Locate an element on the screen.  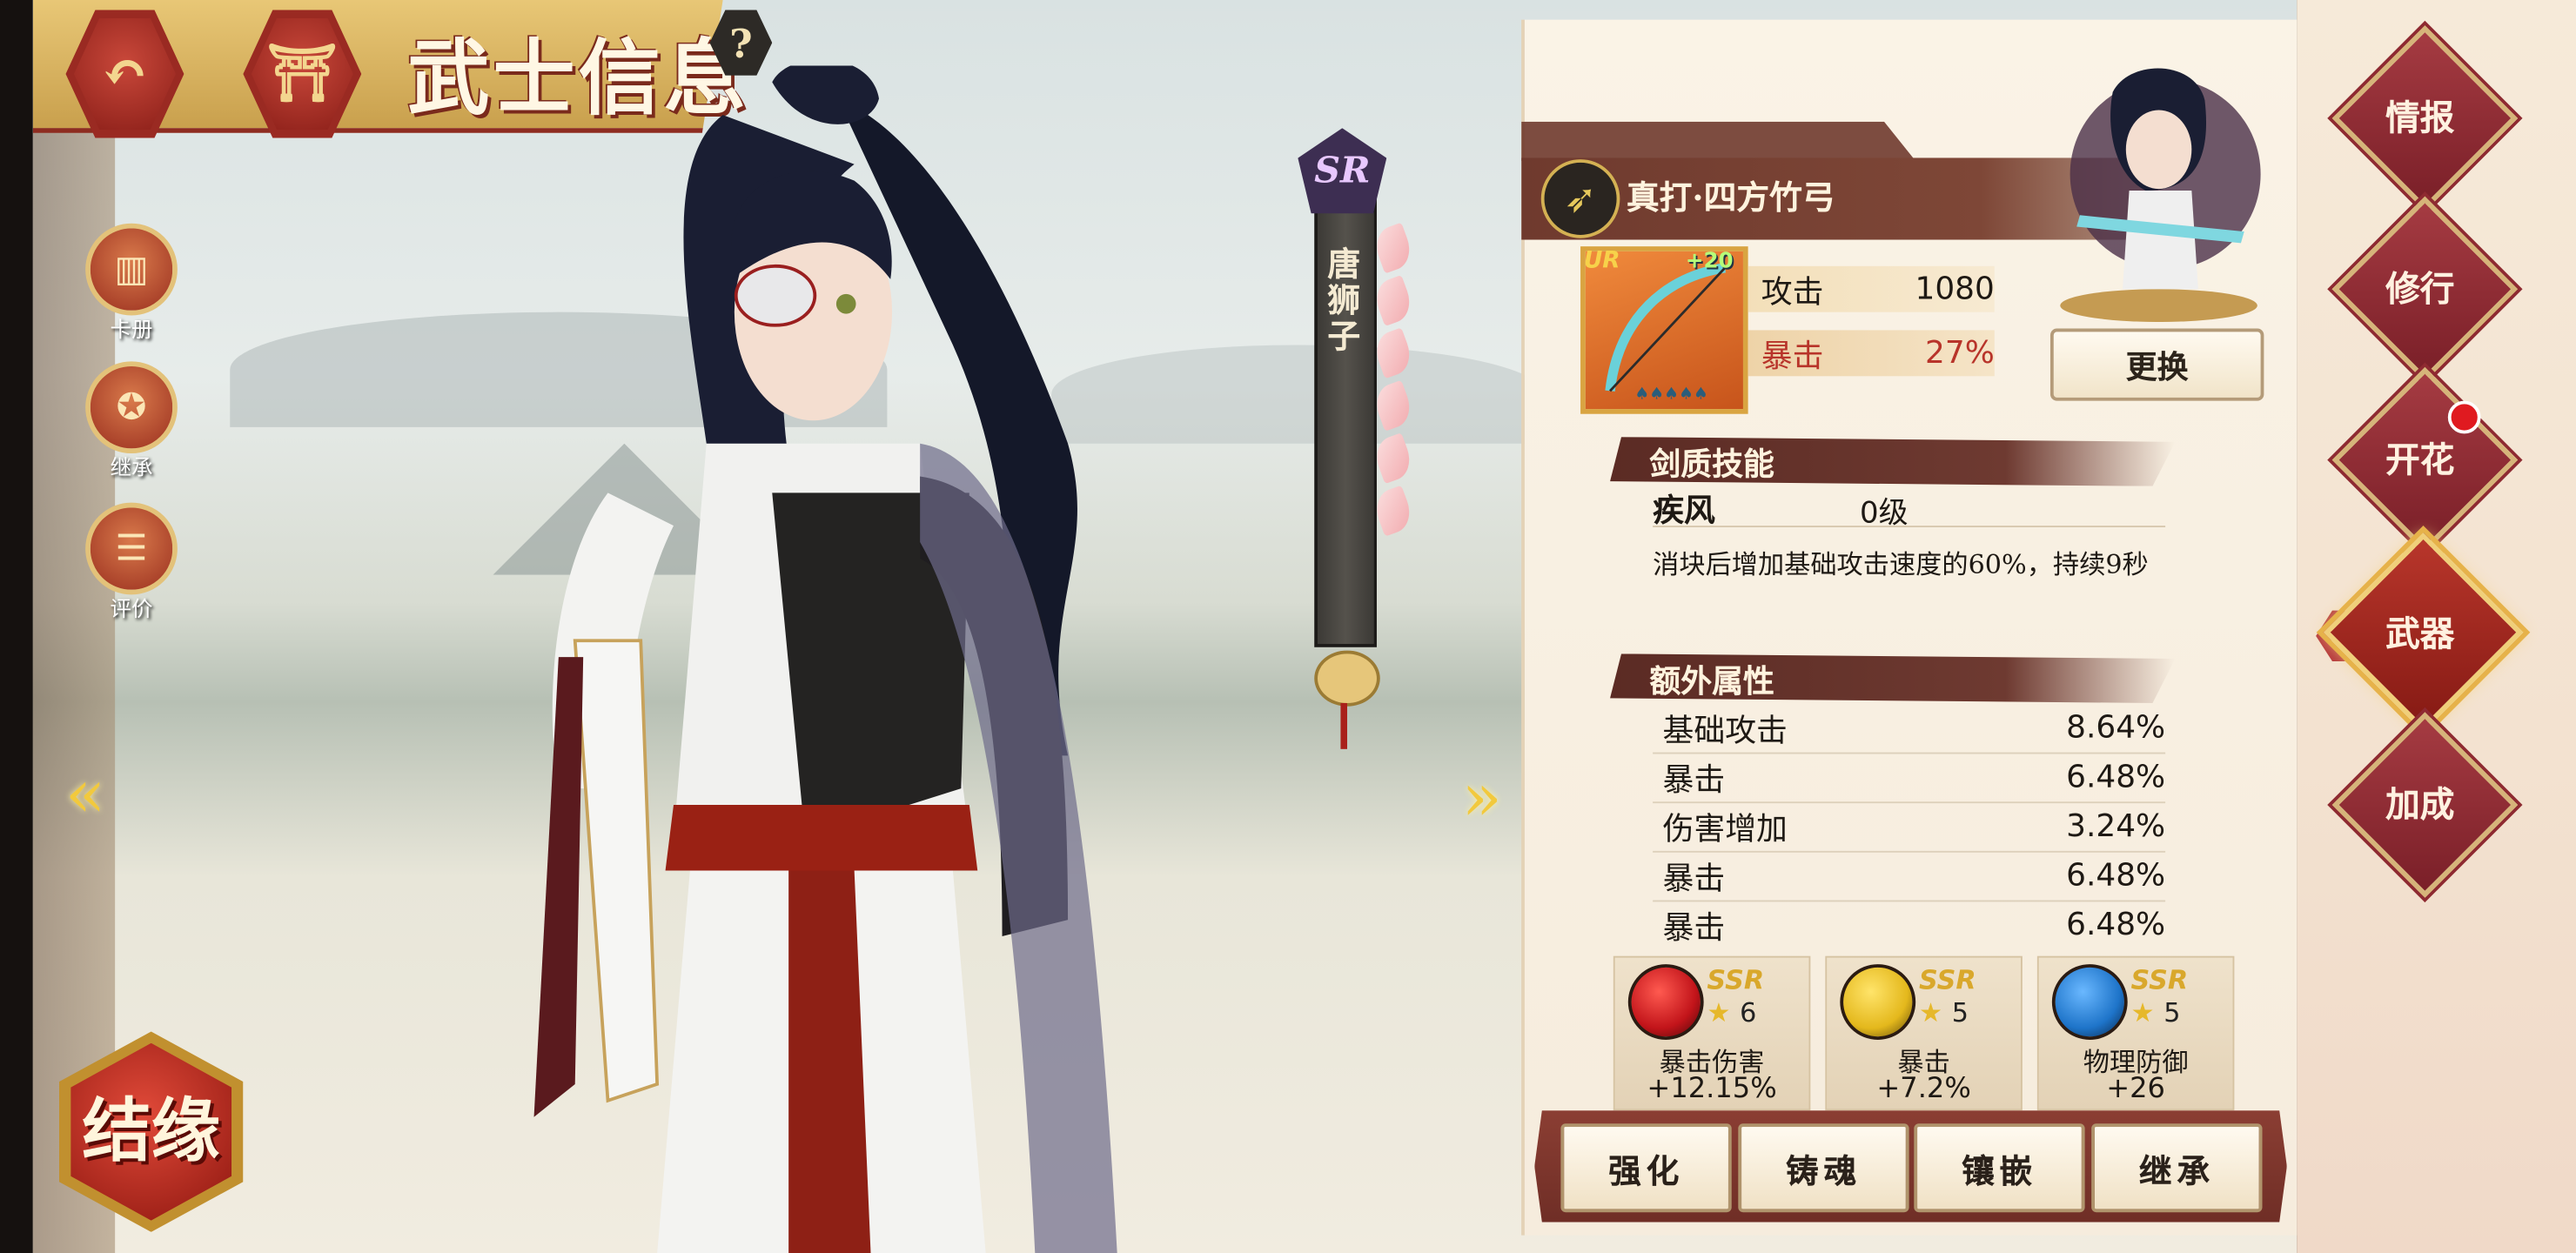
gem-slot: SSR ★ 6 暴击伤害 +12.15% is located at coordinates (1712, 1033).